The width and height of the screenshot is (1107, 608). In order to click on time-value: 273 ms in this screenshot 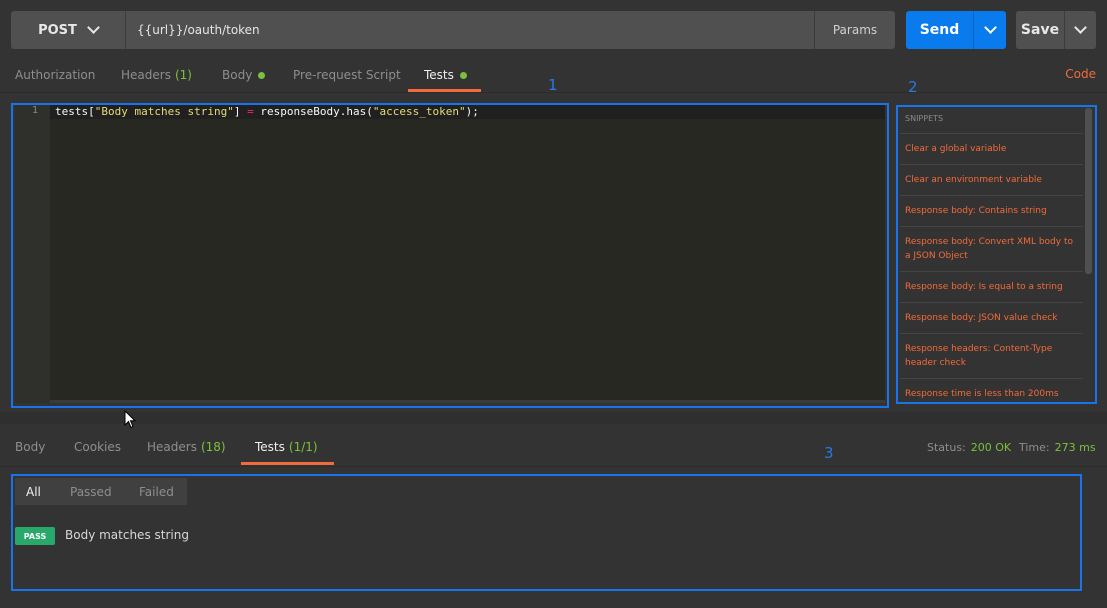, I will do `click(1075, 447)`.